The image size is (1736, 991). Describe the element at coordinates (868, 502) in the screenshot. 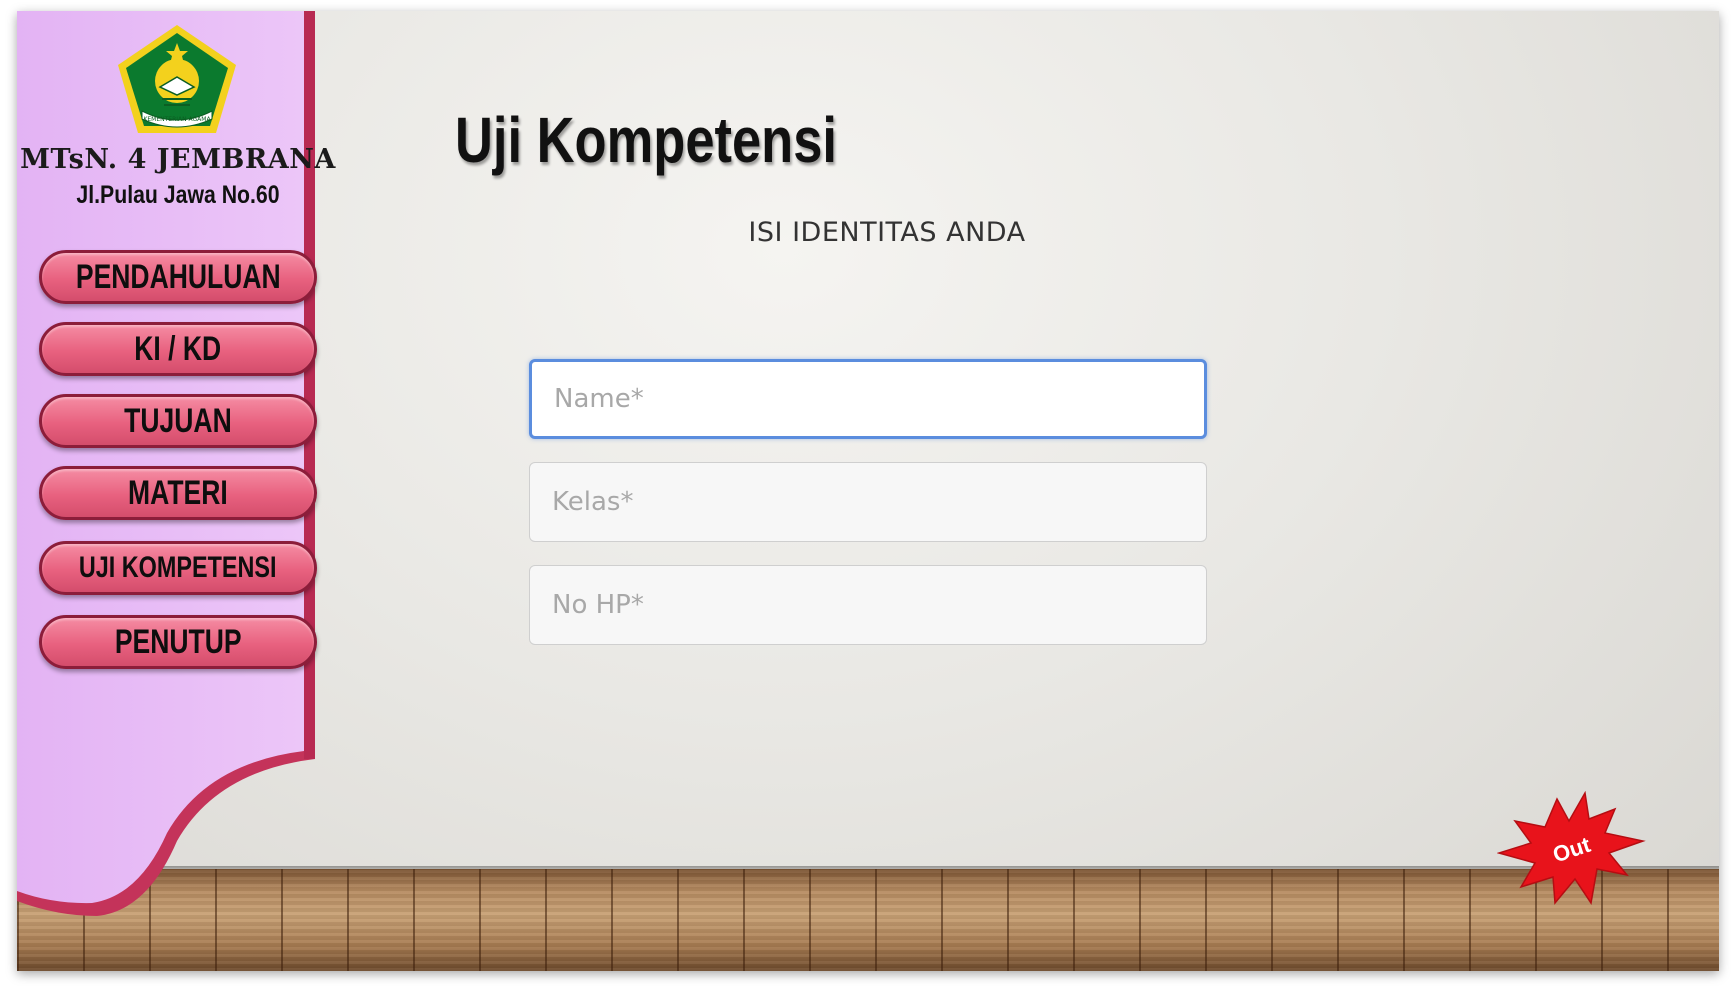

I see `kelas-input` at that location.